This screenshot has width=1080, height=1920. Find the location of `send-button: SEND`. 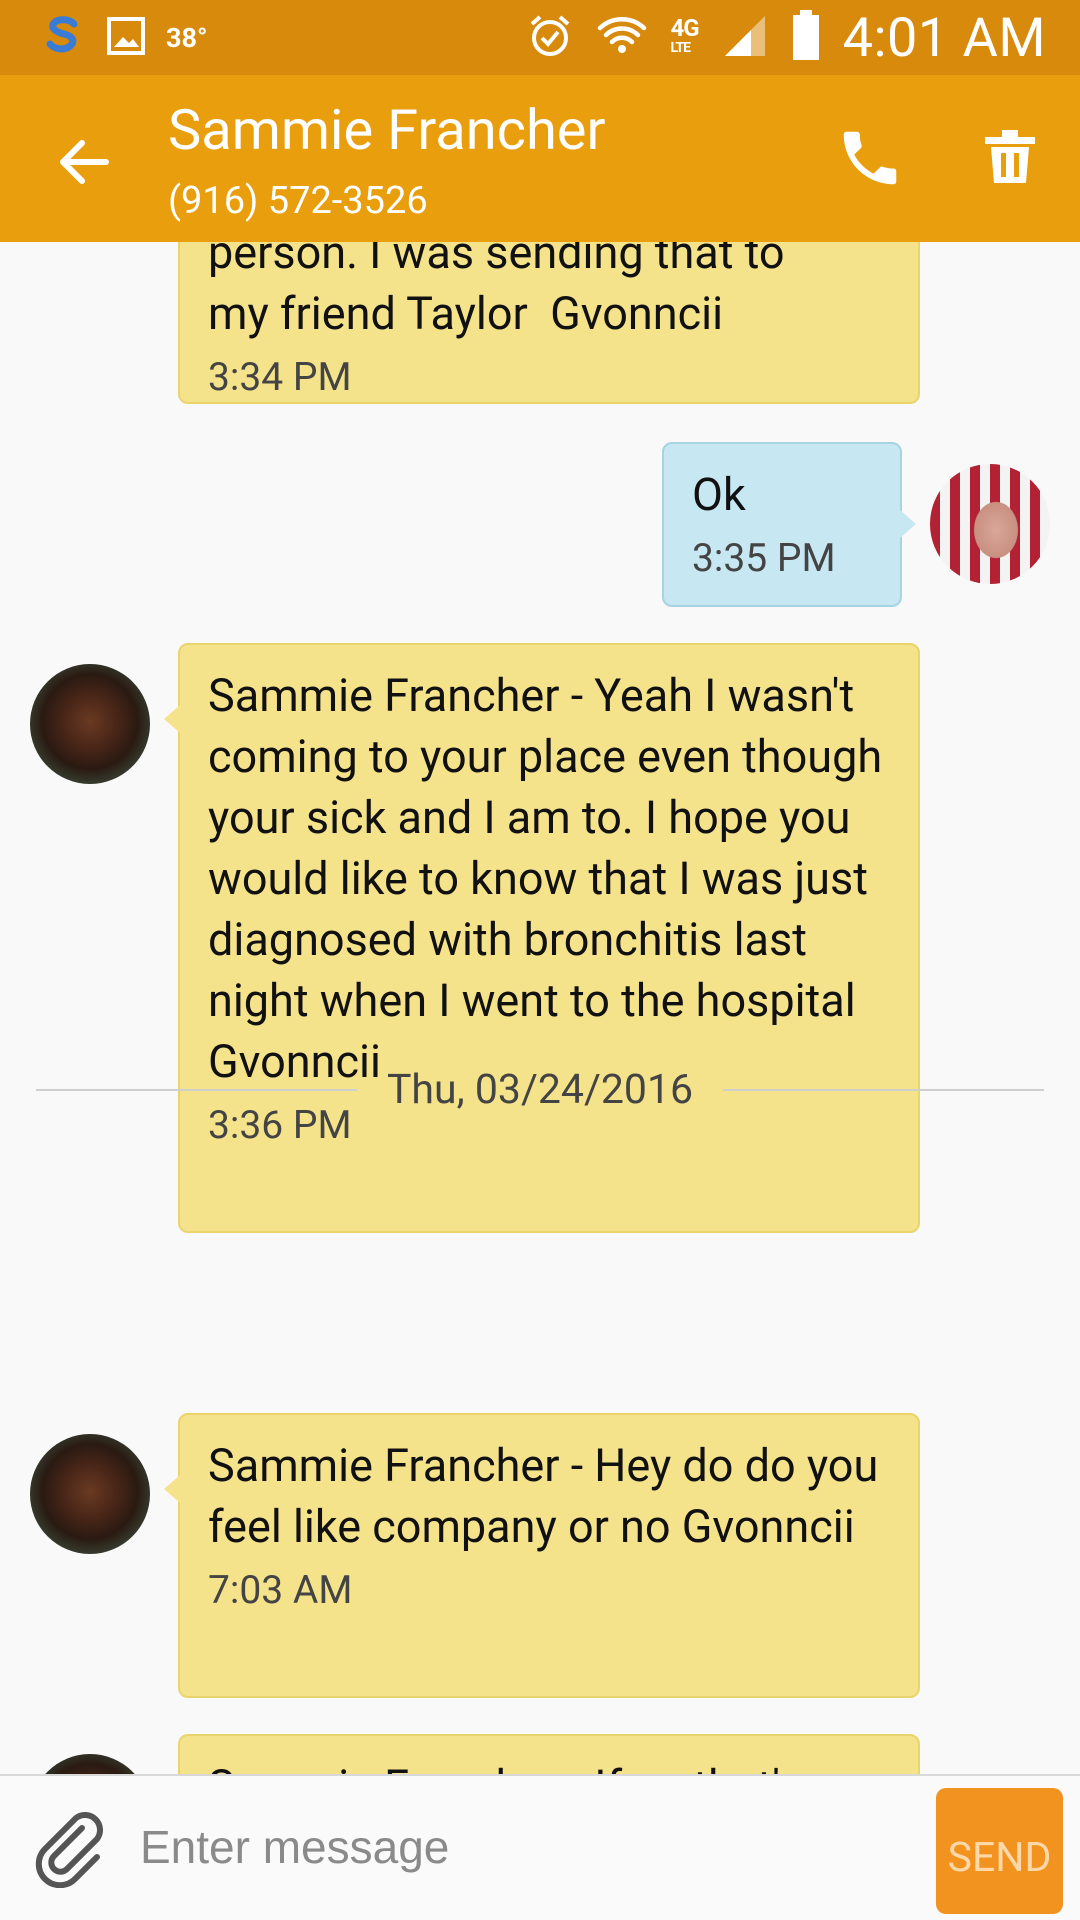

send-button: SEND is located at coordinates (999, 1851).